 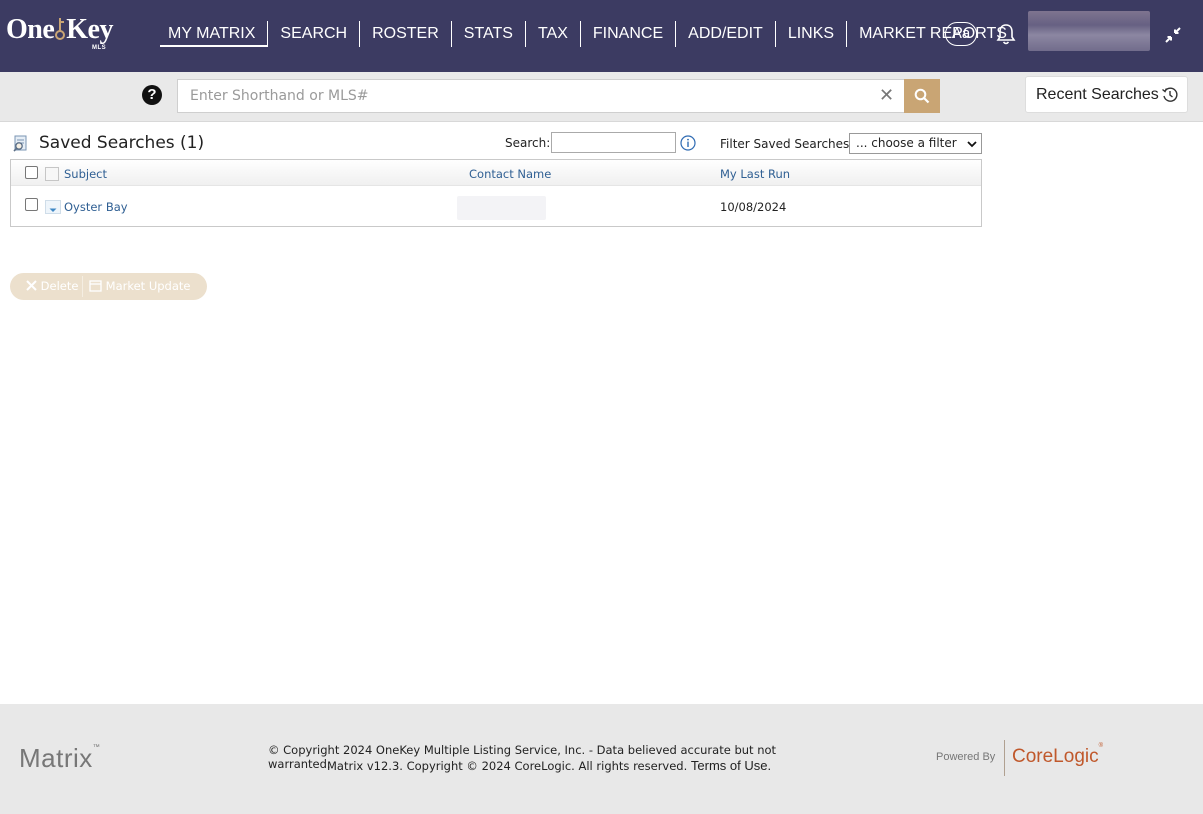 I want to click on saved-search-actions: Delete Market Update, so click(x=108, y=286).